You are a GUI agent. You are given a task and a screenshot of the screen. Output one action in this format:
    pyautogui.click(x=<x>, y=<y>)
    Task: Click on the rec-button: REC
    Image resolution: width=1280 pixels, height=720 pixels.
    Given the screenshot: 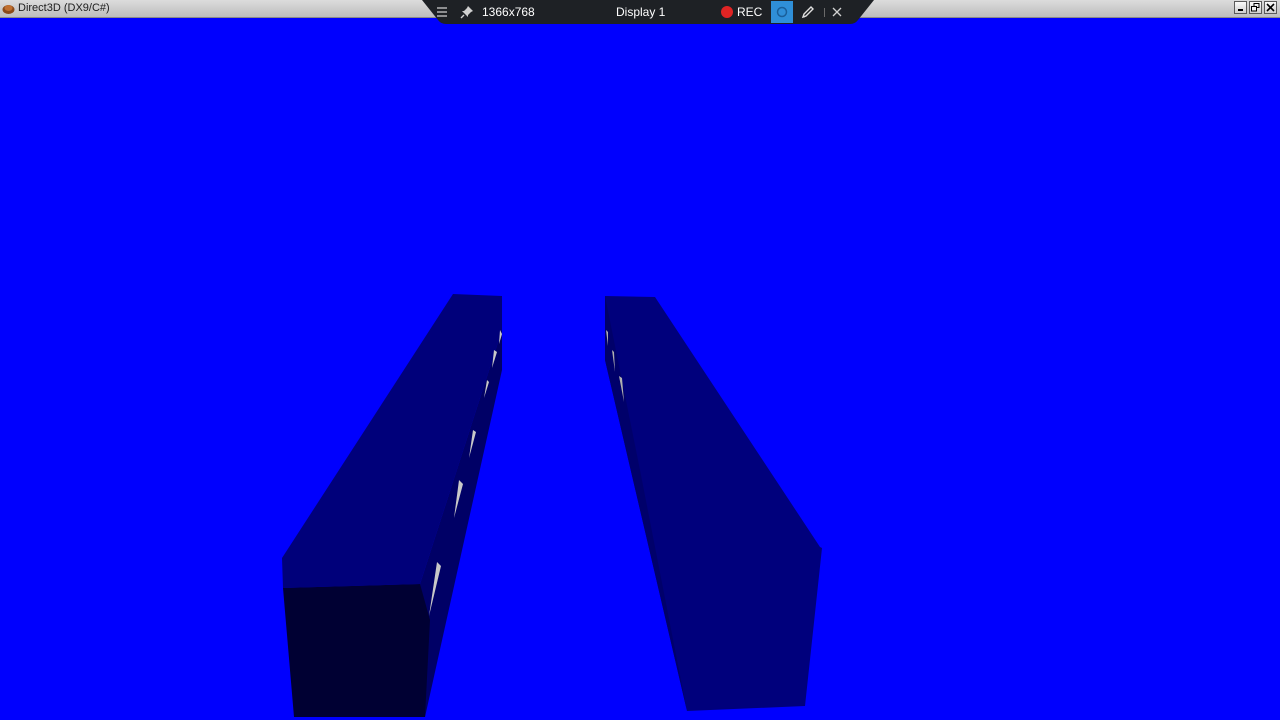 What is the action you would take?
    pyautogui.click(x=741, y=12)
    